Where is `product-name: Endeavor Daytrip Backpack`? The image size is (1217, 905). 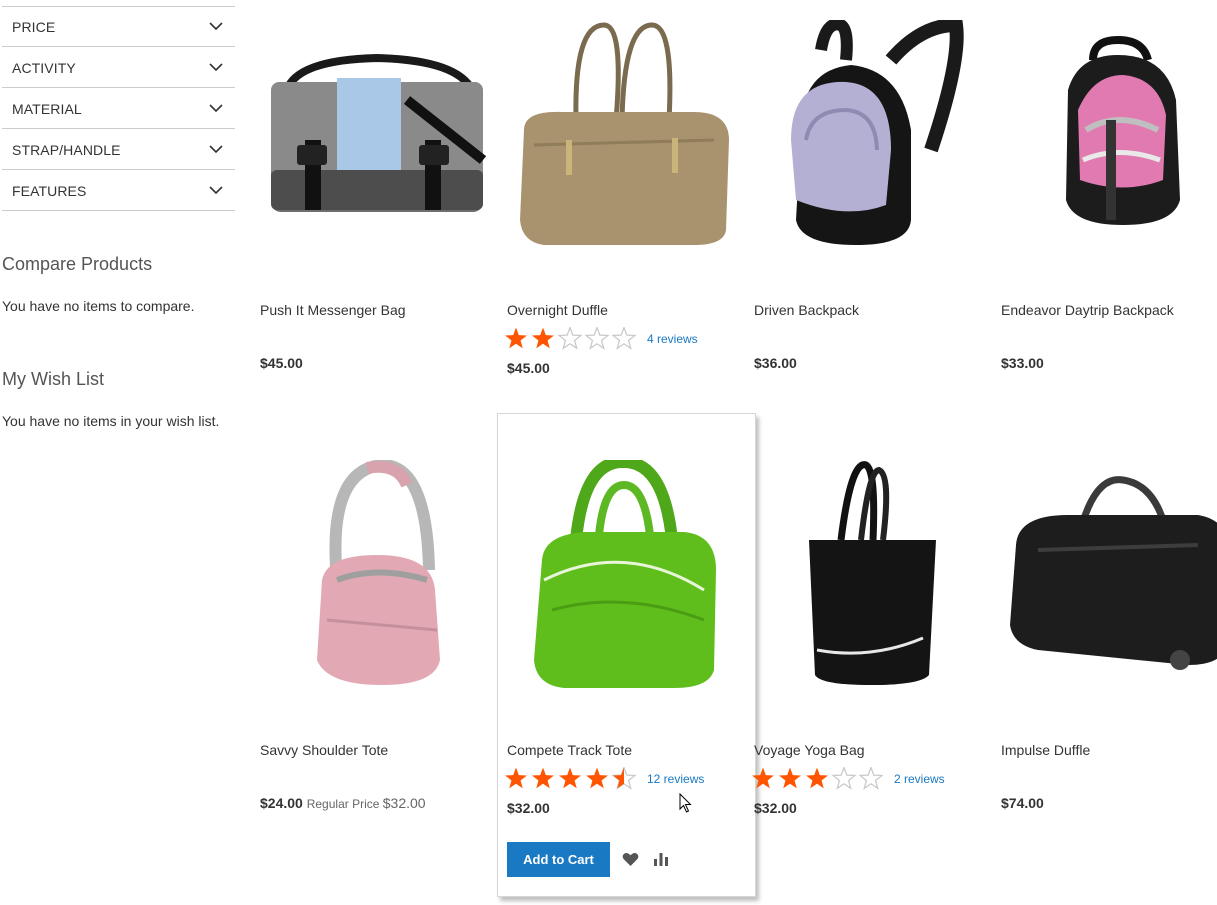 product-name: Endeavor Daytrip Backpack is located at coordinates (1087, 310).